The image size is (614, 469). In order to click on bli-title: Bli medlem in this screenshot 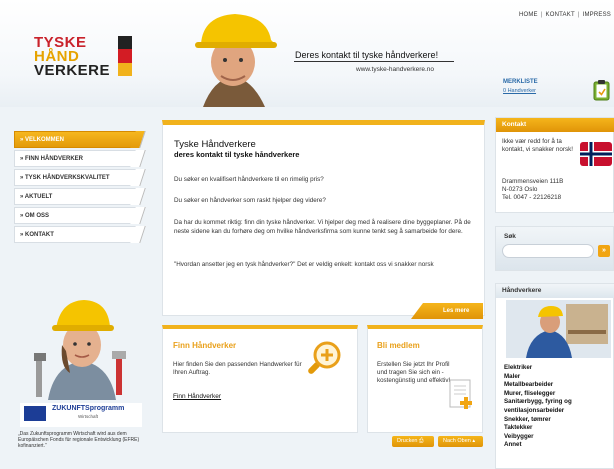, I will do `click(398, 345)`.